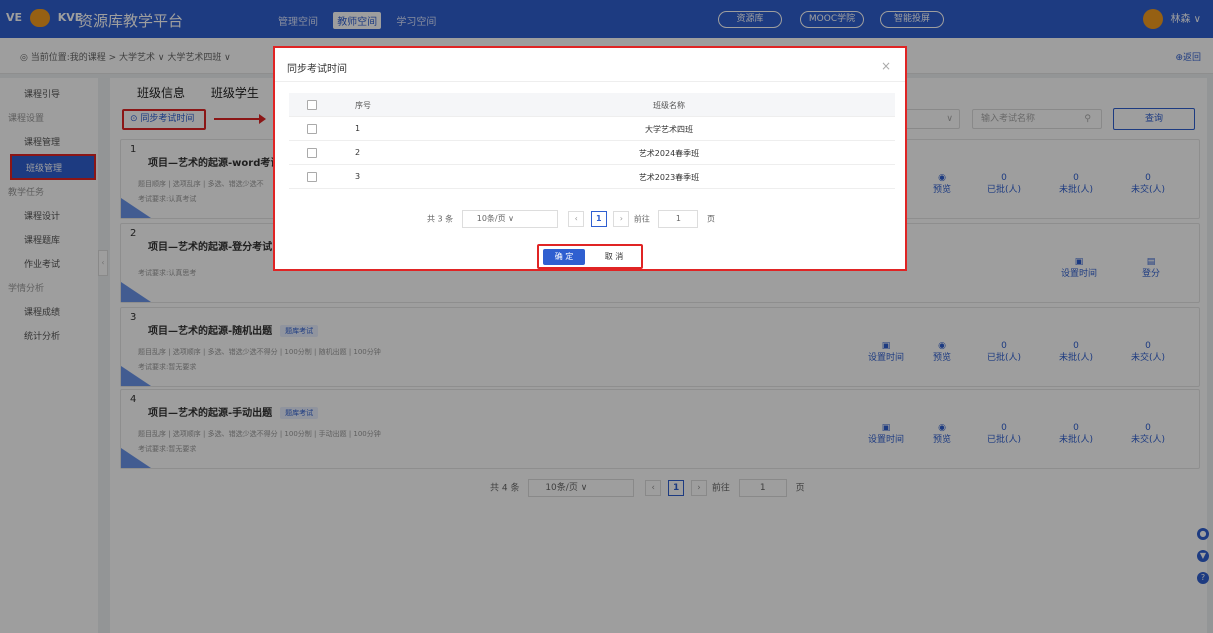 The height and width of the screenshot is (633, 1213). What do you see at coordinates (598, 219) in the screenshot?
I see `page-number-button: 1` at bounding box center [598, 219].